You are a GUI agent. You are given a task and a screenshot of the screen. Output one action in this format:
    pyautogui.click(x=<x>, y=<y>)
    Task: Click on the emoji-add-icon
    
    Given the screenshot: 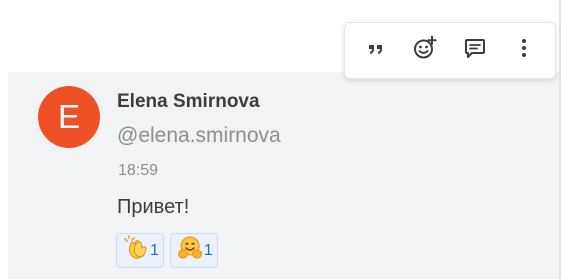 What is the action you would take?
    pyautogui.click(x=425, y=50)
    